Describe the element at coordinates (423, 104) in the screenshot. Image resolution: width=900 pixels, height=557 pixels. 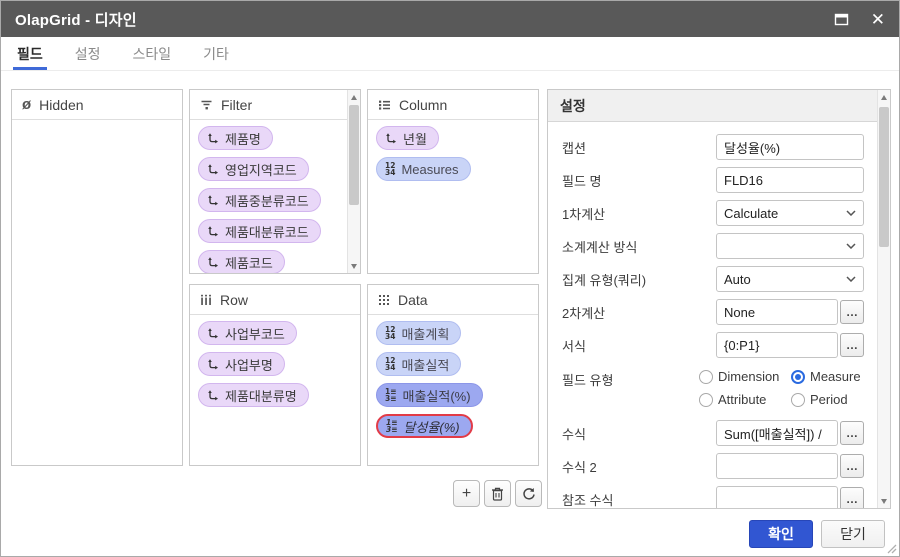
I see `column-panel-title: Column` at that location.